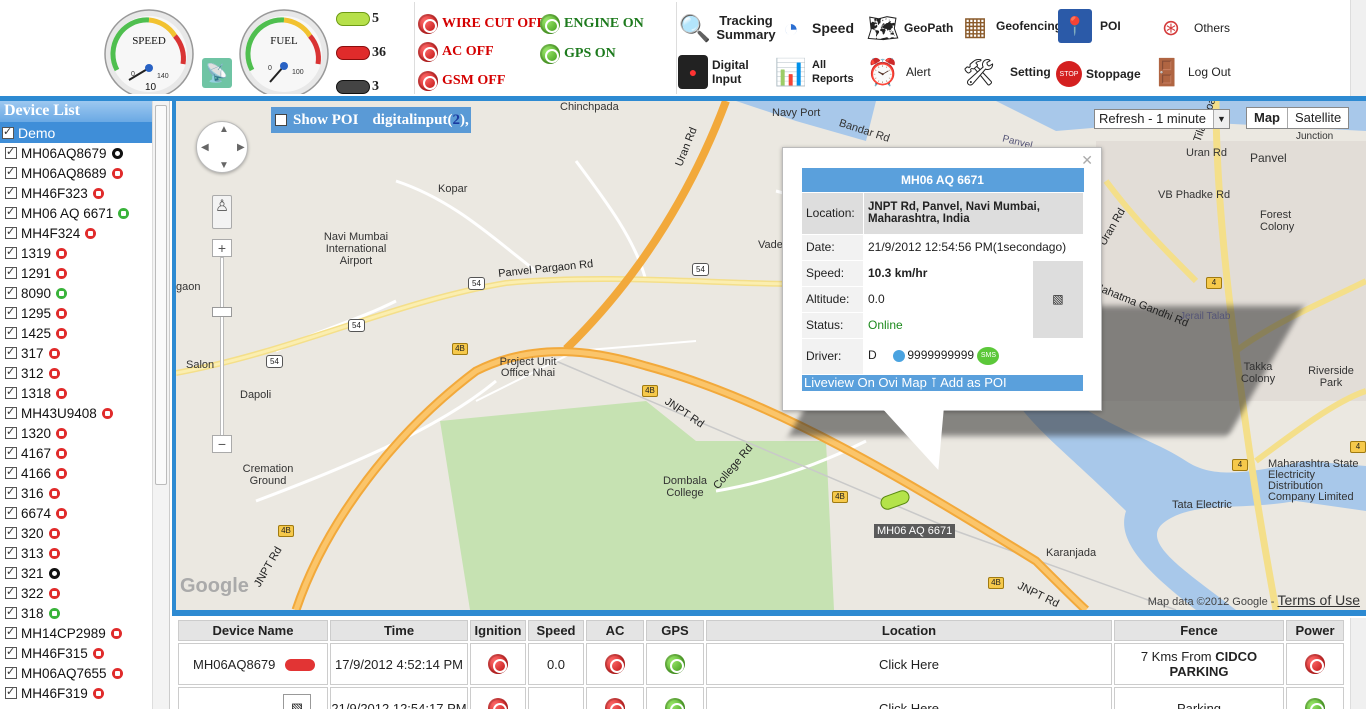  Describe the element at coordinates (84, 433) in the screenshot. I see `device-list-item: 1320` at that location.